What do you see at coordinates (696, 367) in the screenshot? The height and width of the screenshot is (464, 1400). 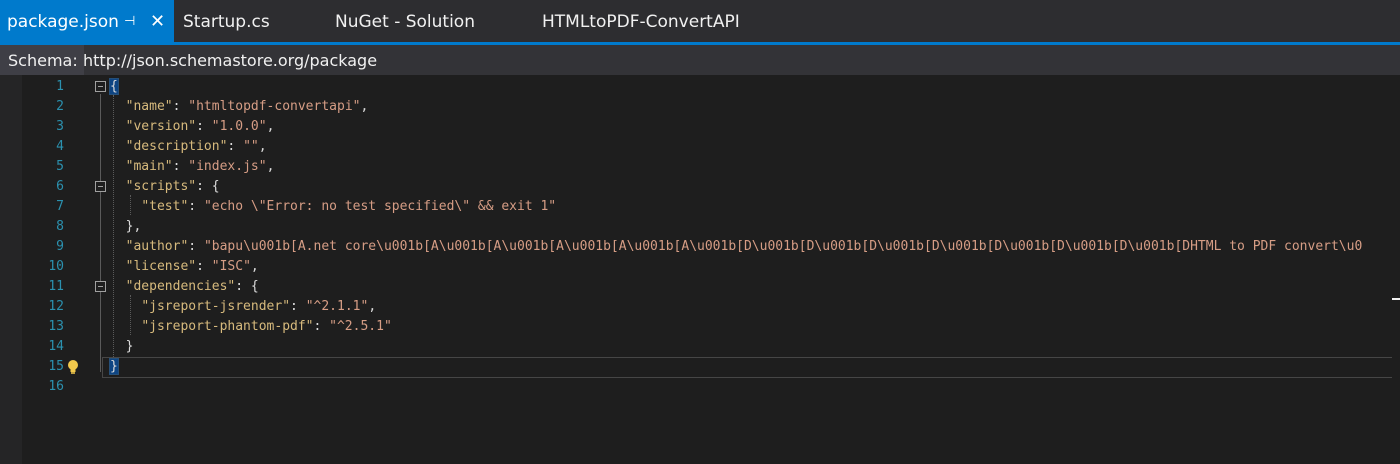 I see `code-line: 15 }` at bounding box center [696, 367].